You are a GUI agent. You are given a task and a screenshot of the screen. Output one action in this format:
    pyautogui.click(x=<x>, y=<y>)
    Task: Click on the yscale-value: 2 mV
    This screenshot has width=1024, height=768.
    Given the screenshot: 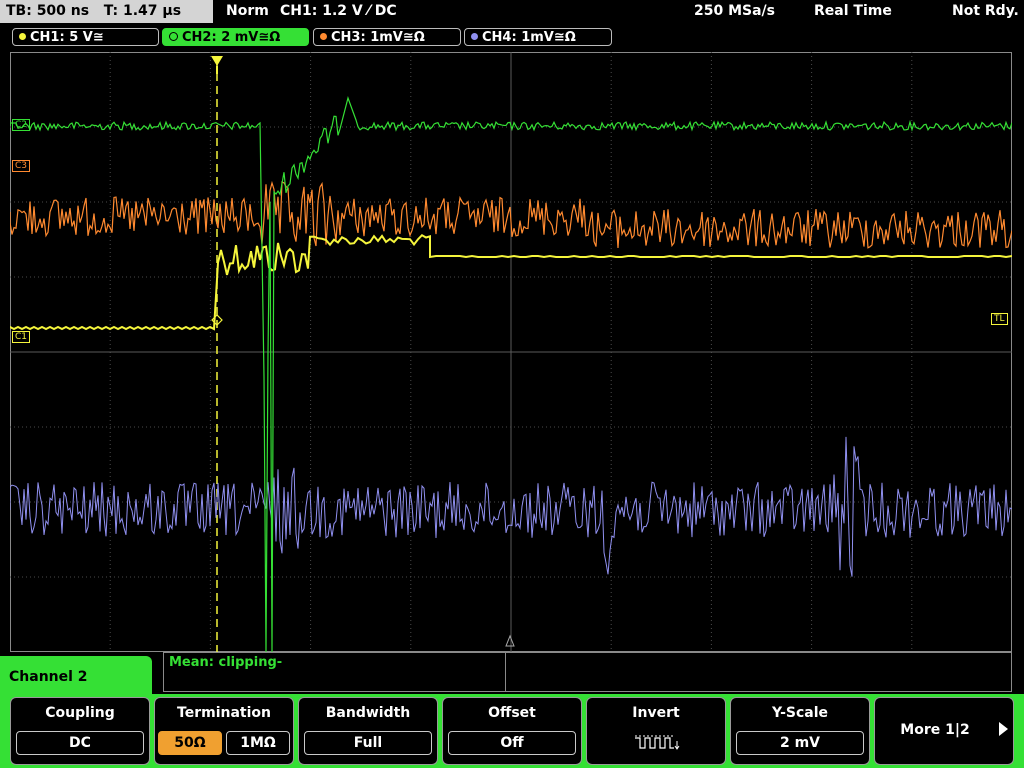 What is the action you would take?
    pyautogui.click(x=800, y=743)
    